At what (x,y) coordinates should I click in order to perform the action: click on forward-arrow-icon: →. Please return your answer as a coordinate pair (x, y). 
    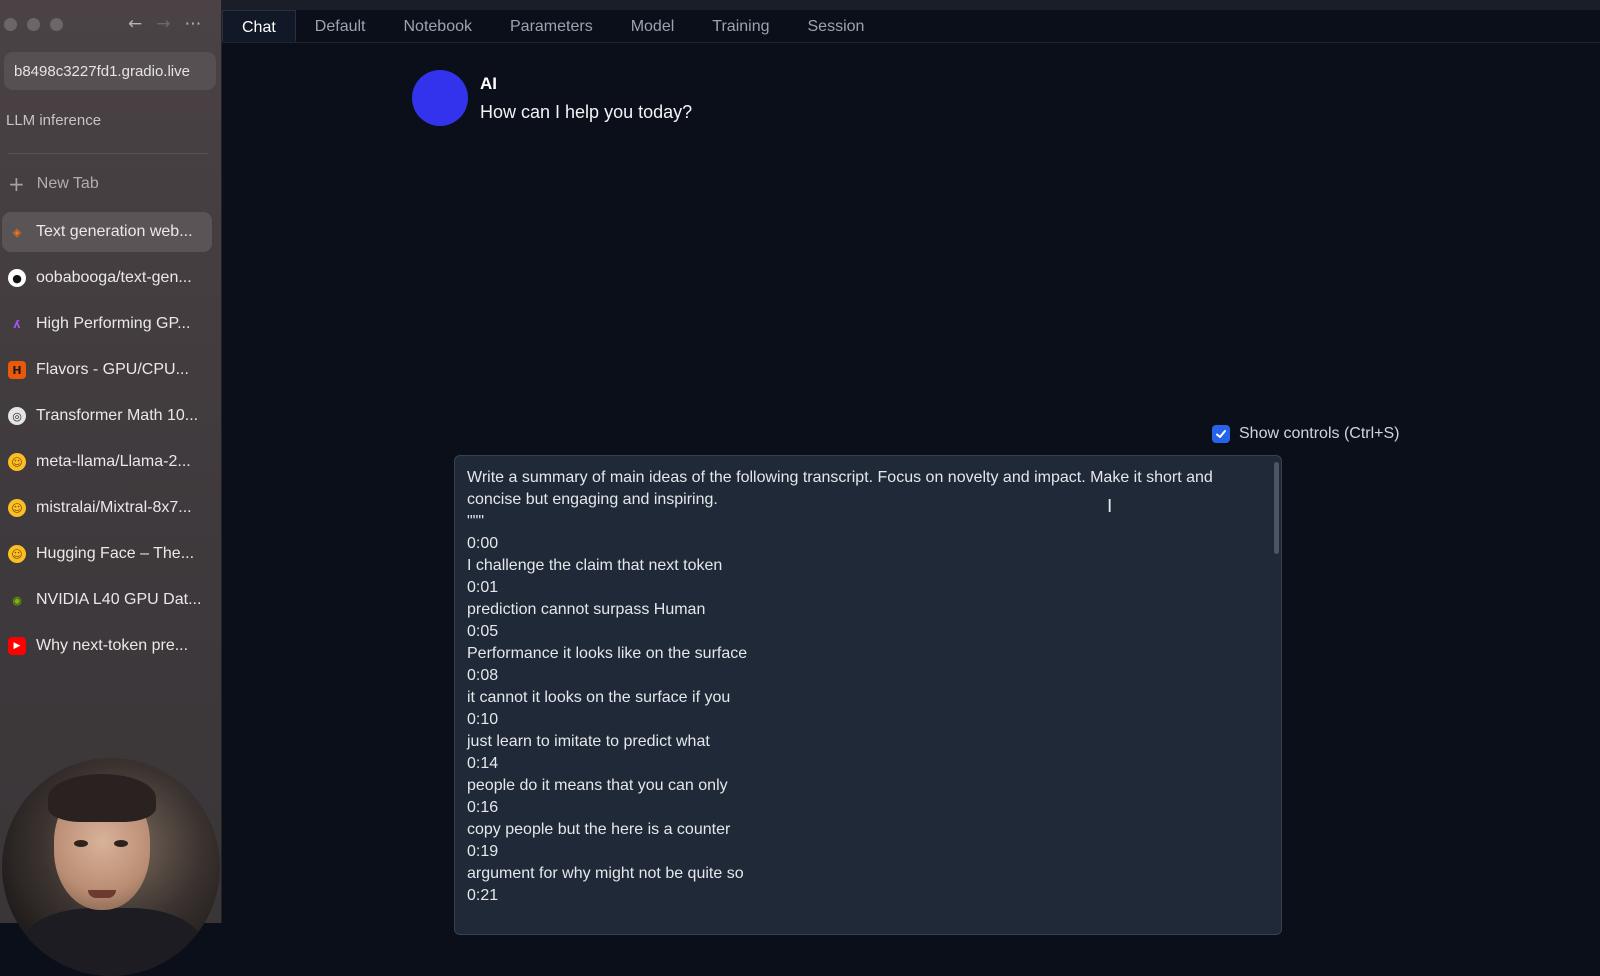
    Looking at the image, I should click on (163, 24).